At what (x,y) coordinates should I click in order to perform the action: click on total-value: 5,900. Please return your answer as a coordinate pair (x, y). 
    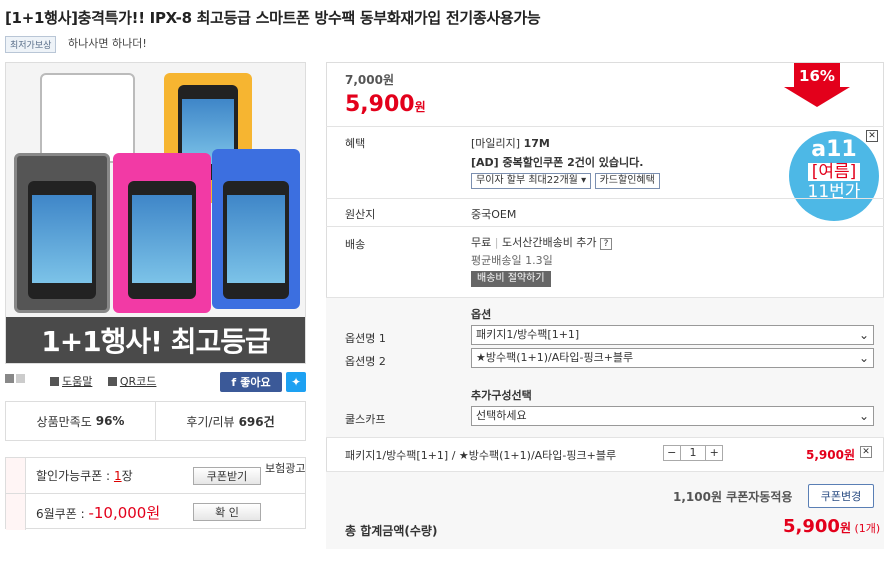
    Looking at the image, I should click on (811, 526).